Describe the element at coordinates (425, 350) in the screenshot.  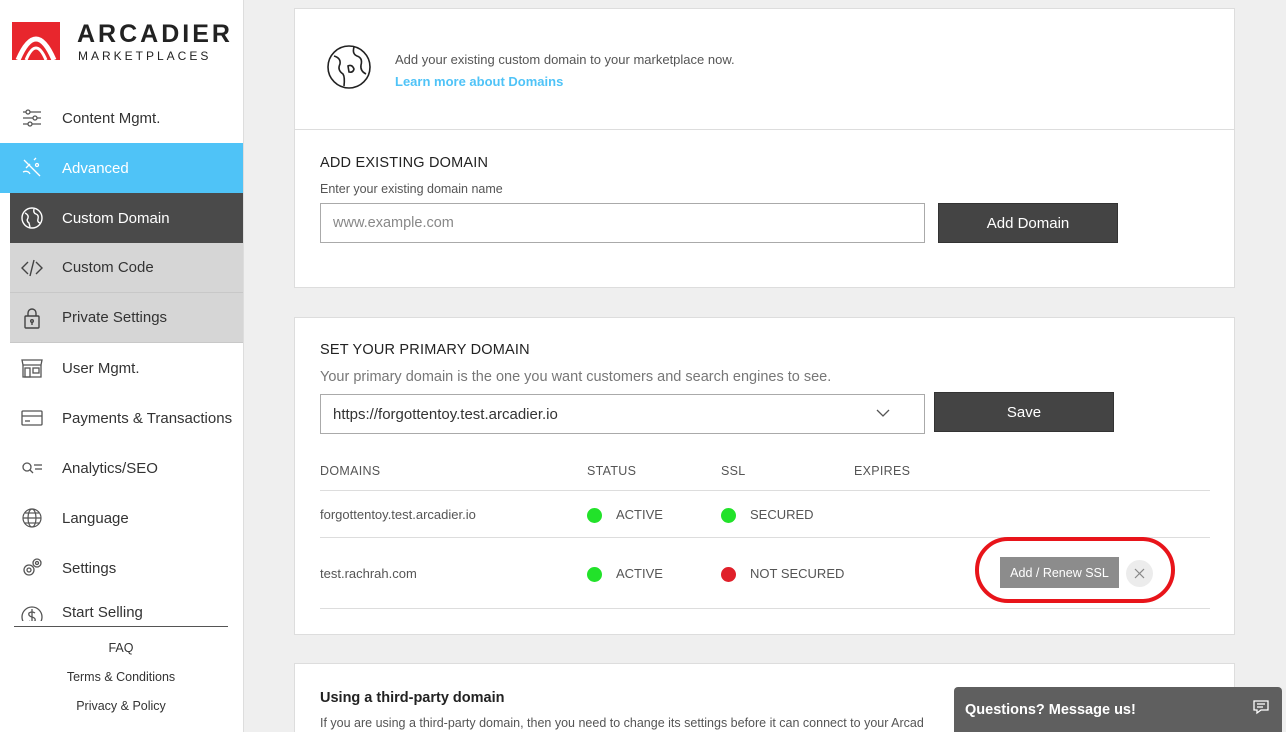
I see `primary-domain-title: SET YOUR PRIMARY DOMAIN` at that location.